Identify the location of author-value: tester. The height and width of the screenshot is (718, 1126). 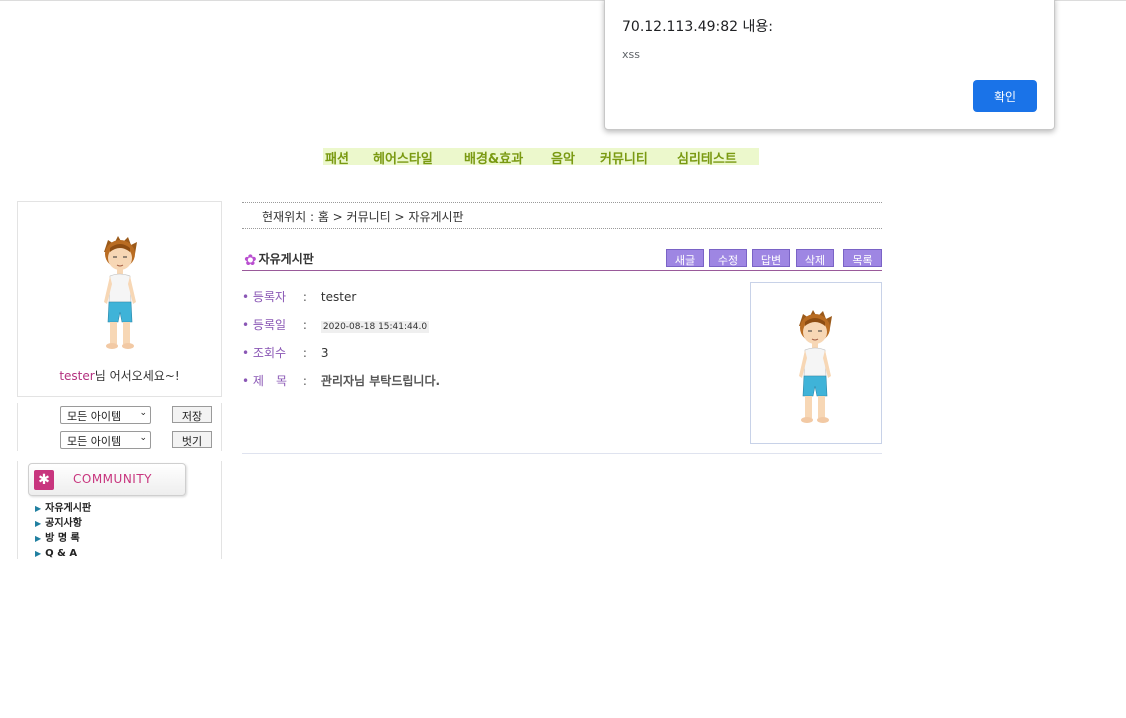
(338, 297).